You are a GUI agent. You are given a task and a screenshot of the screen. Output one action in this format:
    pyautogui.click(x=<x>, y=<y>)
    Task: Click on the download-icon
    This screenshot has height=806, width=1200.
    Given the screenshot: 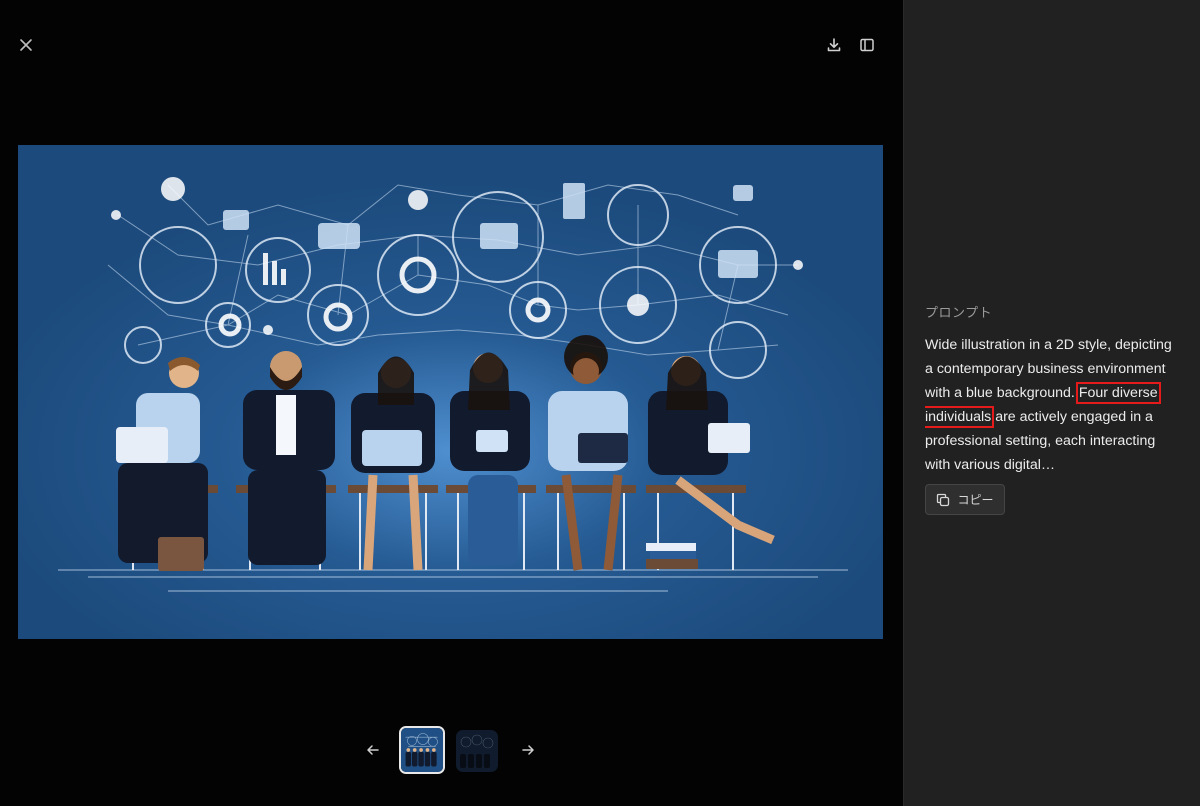 What is the action you would take?
    pyautogui.click(x=834, y=45)
    